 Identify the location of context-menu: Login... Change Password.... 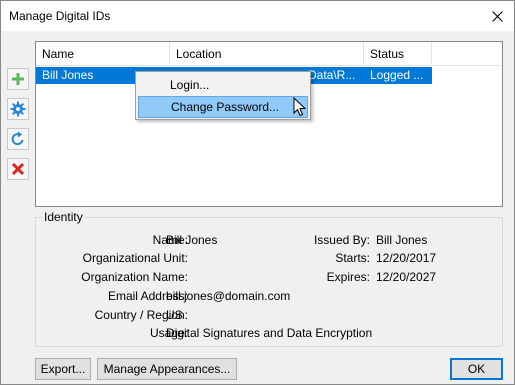
(223, 95).